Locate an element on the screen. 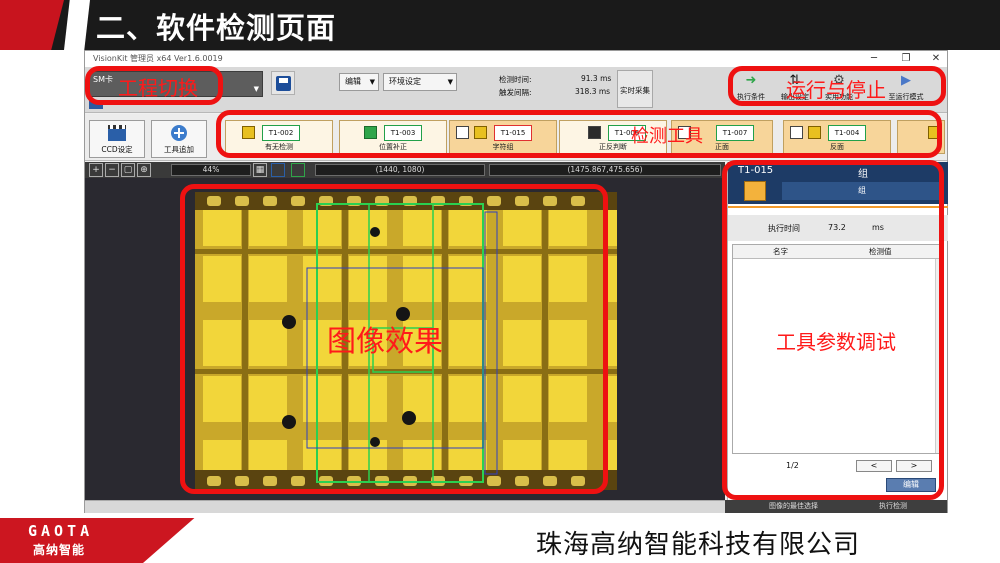  window-titlebar: VisionKit 管理员 x64 Ver1.6.0019 ─ ❐ ✕ is located at coordinates (516, 59).